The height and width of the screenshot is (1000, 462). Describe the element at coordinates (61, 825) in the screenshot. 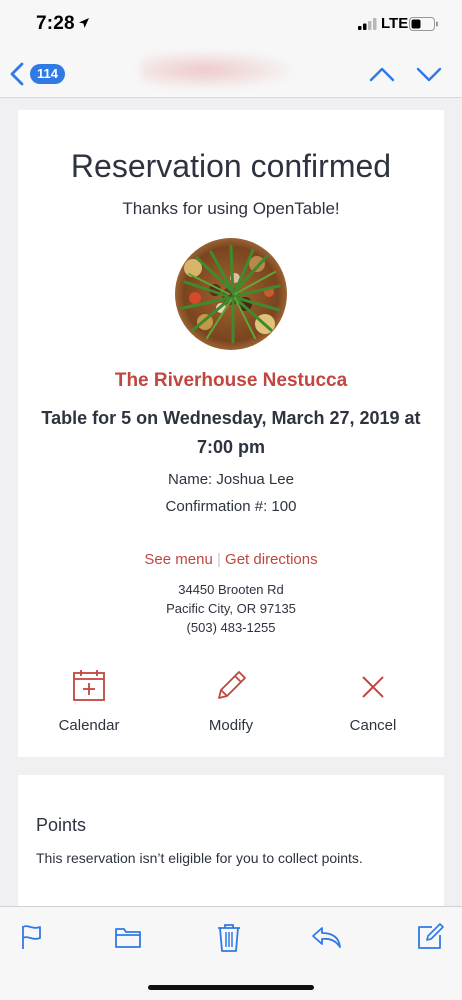

I see `points-title: Points` at that location.